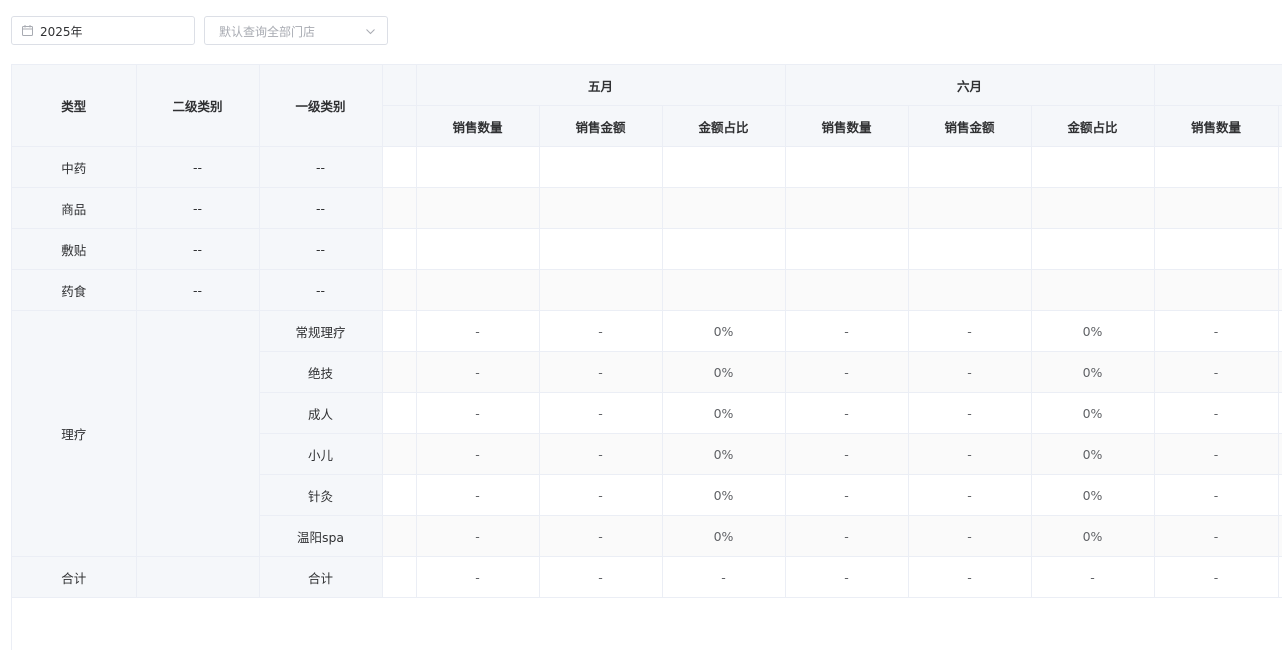  What do you see at coordinates (1218, 85) in the screenshot?
I see `header-month-next` at bounding box center [1218, 85].